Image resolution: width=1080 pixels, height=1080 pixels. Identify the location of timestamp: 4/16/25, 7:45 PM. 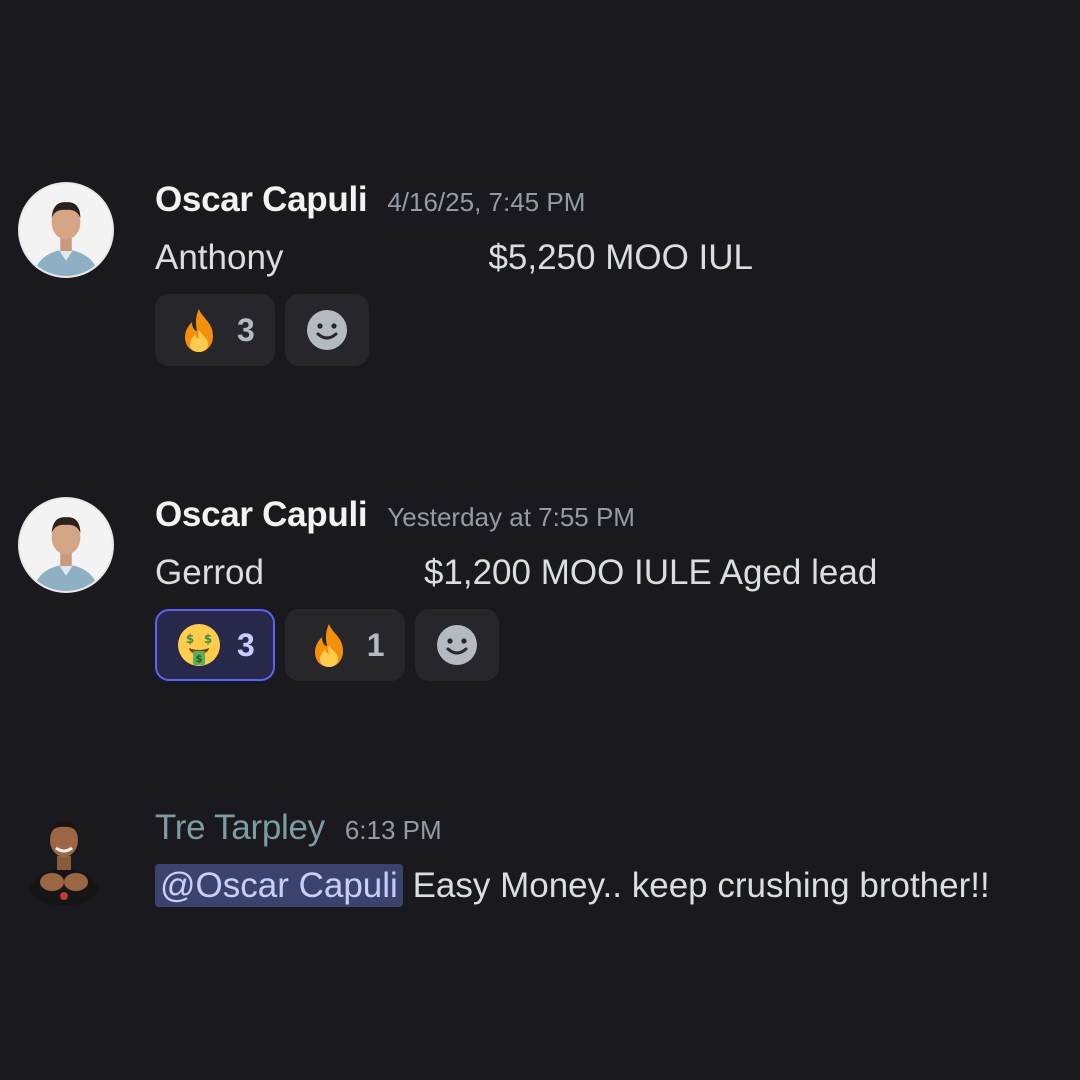
(486, 202).